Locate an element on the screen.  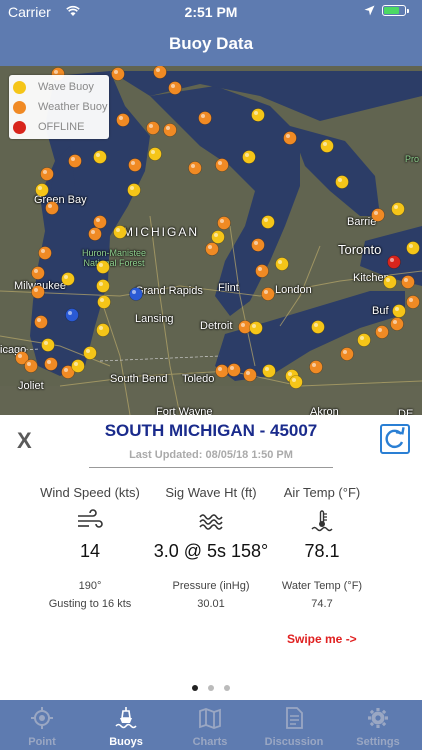
legend-item: Wave Buoy is located at coordinates (61, 88).